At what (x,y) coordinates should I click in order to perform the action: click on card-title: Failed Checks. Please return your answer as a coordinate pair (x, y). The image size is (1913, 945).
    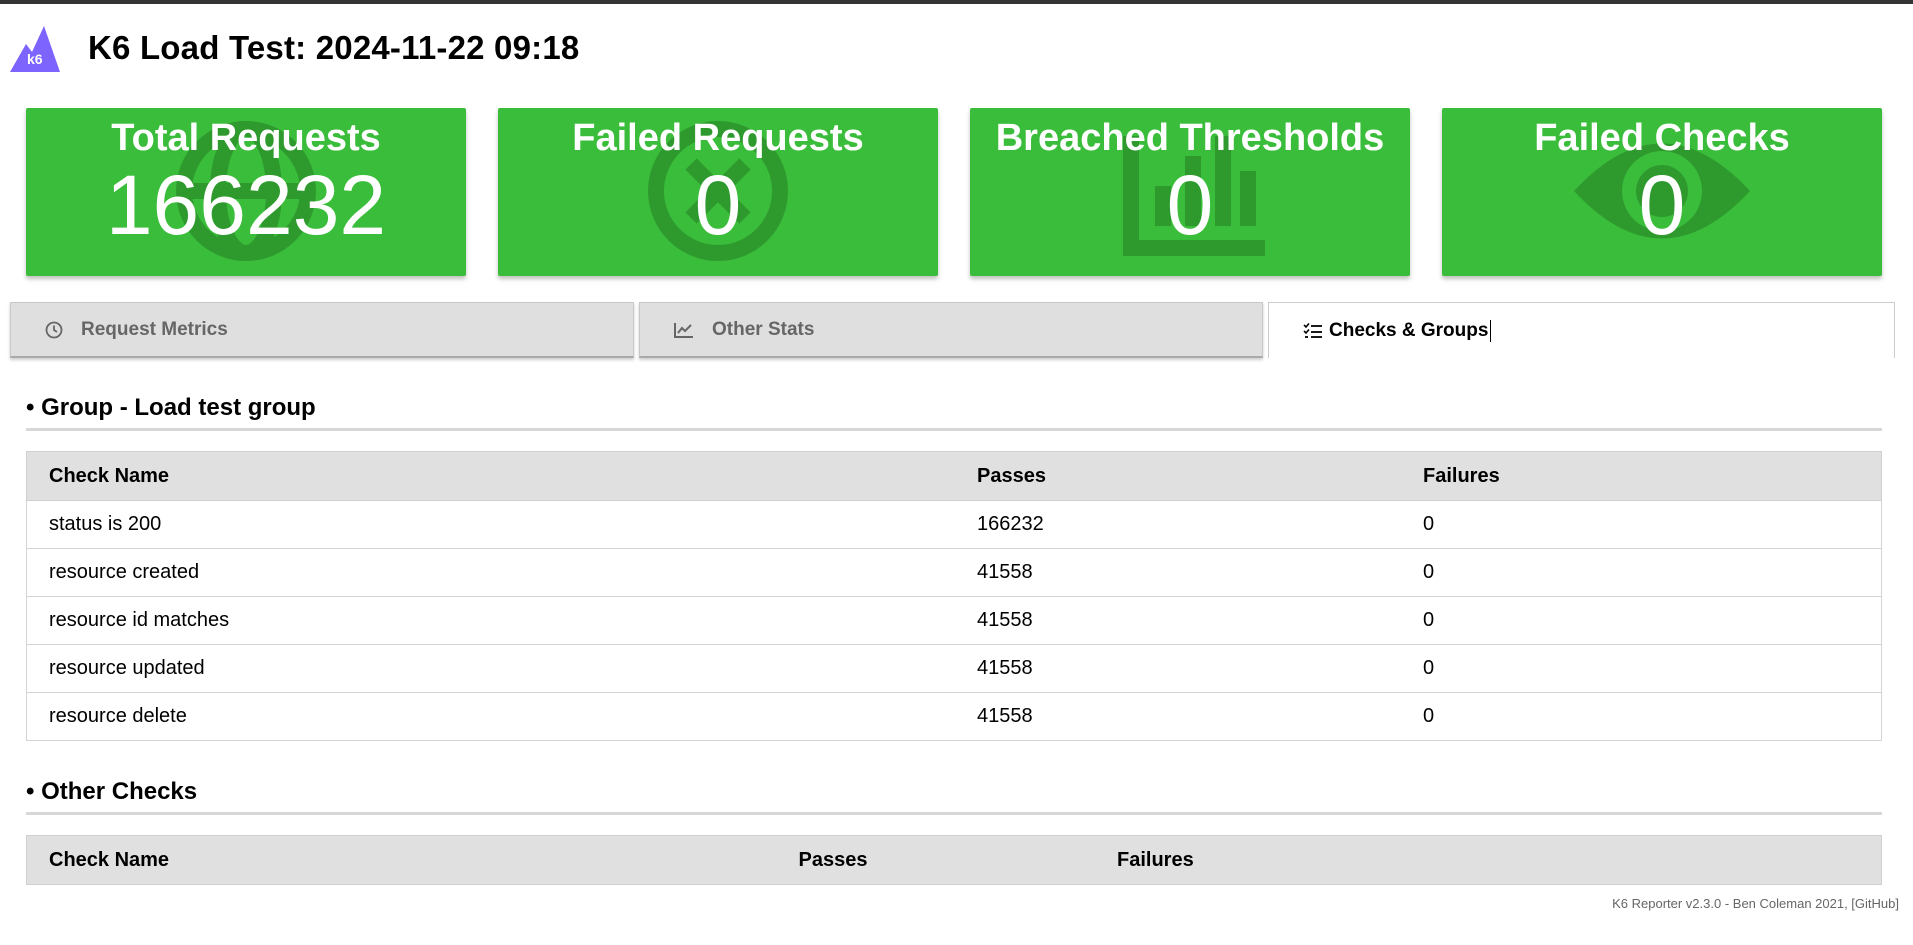
    Looking at the image, I should click on (1662, 138).